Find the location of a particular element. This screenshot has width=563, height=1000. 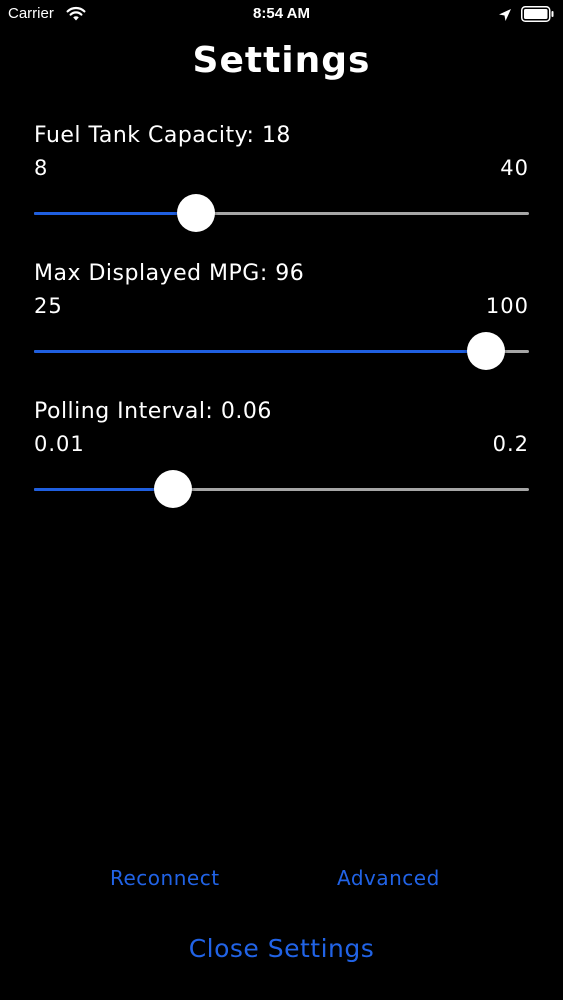

slider-min-label: 0.01 is located at coordinates (59, 444).